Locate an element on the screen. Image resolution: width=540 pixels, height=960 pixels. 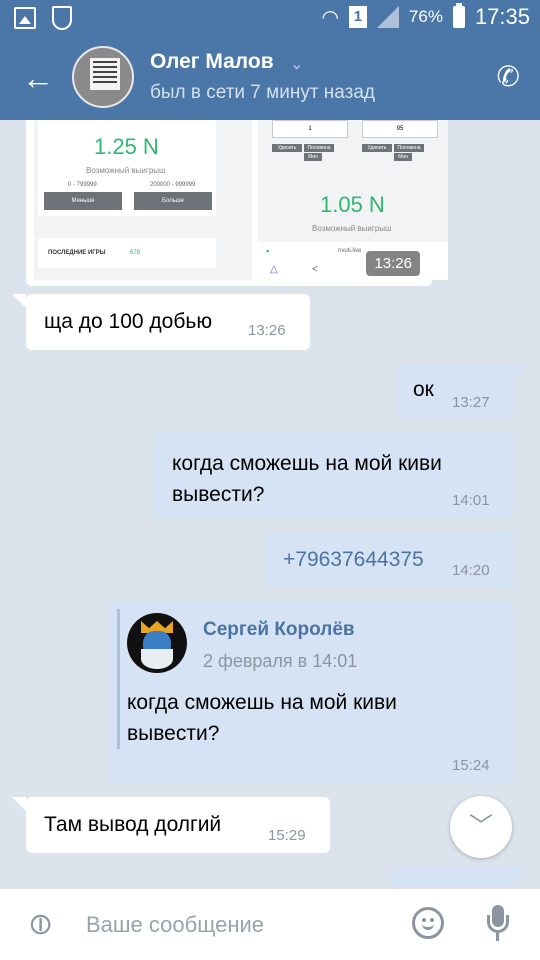
microphone-icon is located at coordinates (498, 925).